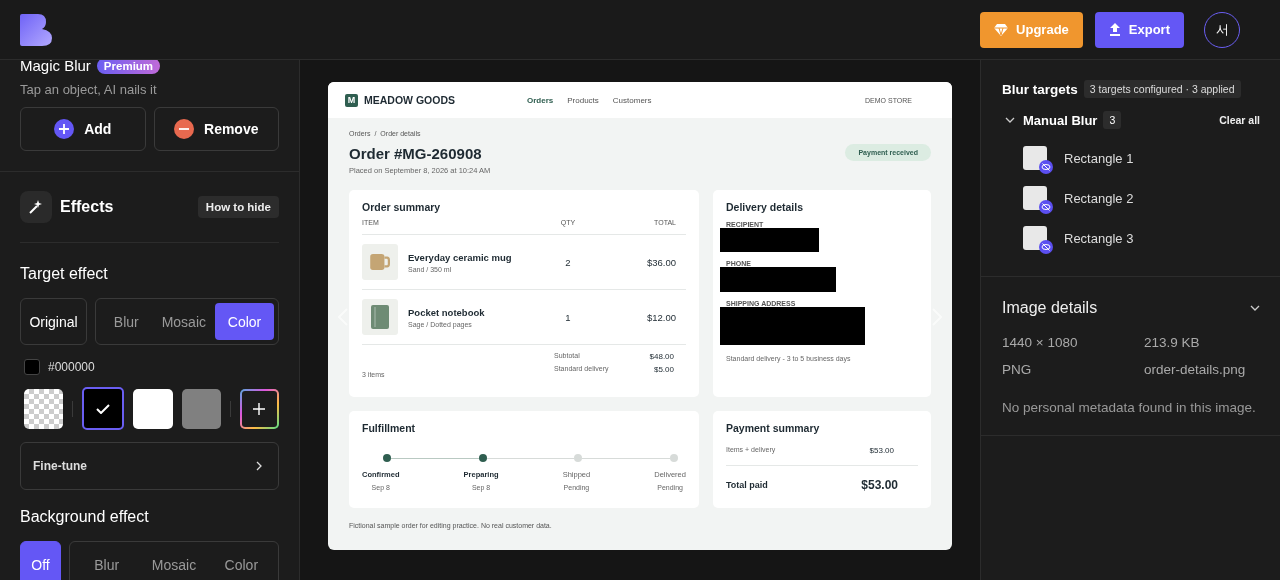 This screenshot has height=580, width=1280. I want to click on total-paid-label: Total paid, so click(747, 485).